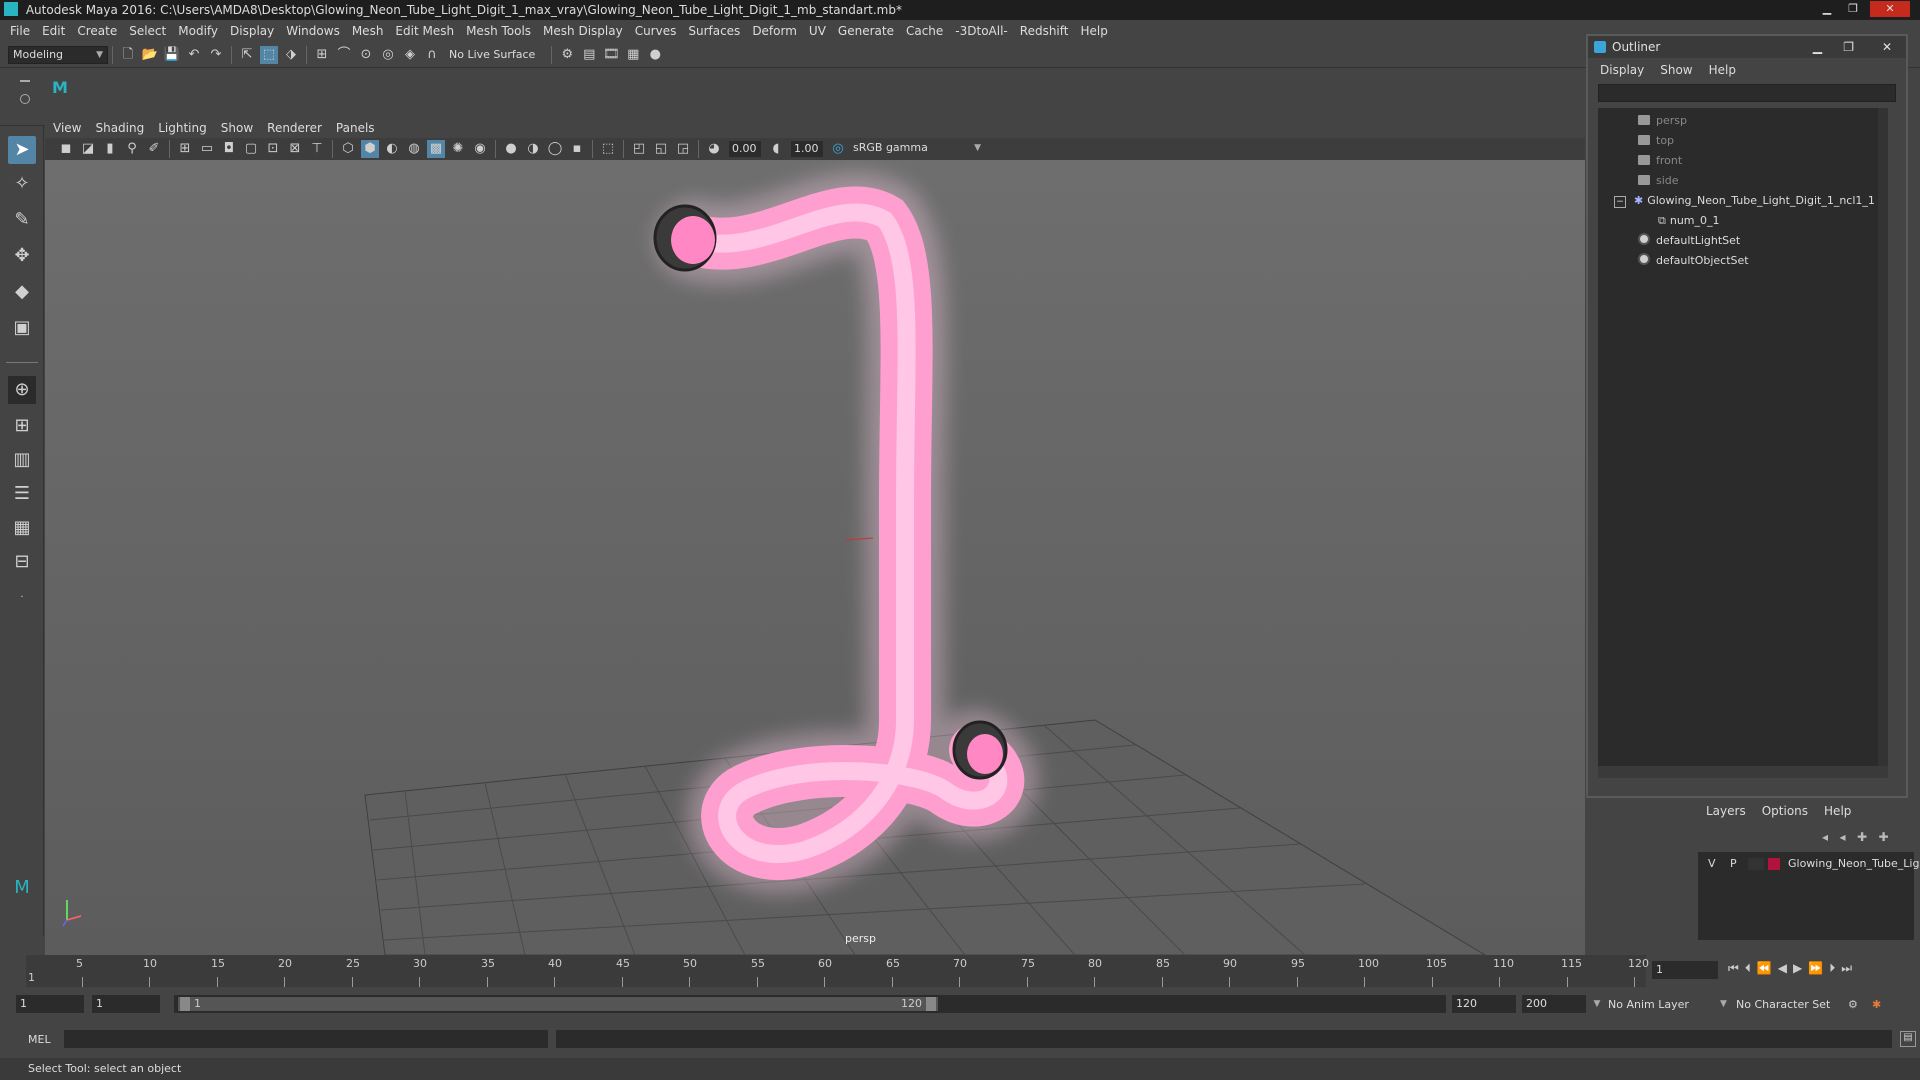  I want to click on render-view-icon: ▤, so click(589, 55).